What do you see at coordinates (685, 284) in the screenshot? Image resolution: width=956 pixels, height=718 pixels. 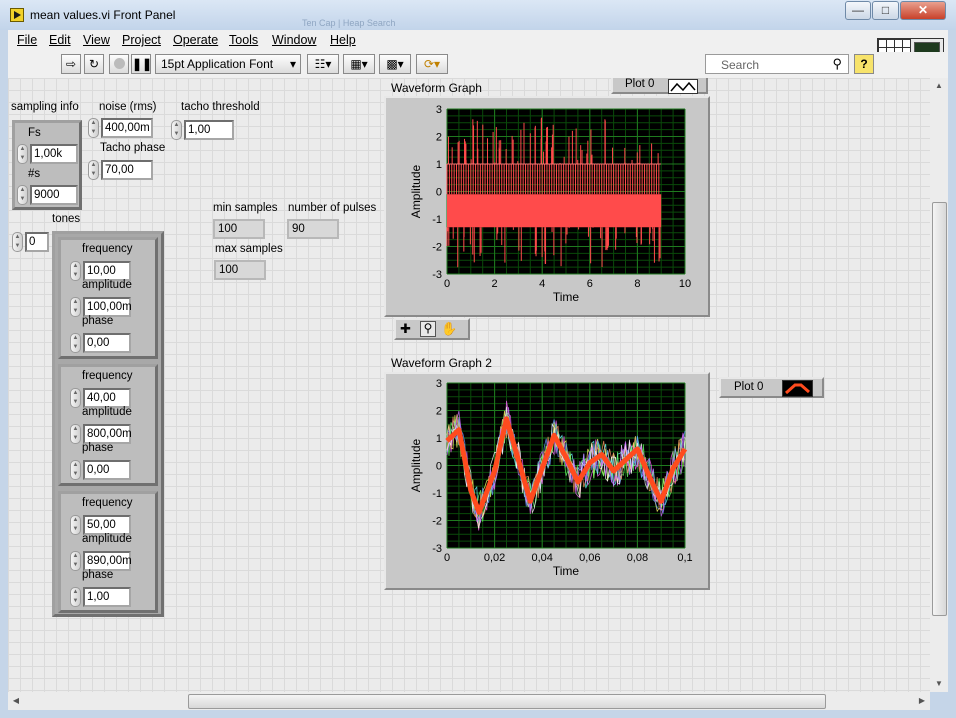 I see `x-tick-label: 10` at bounding box center [685, 284].